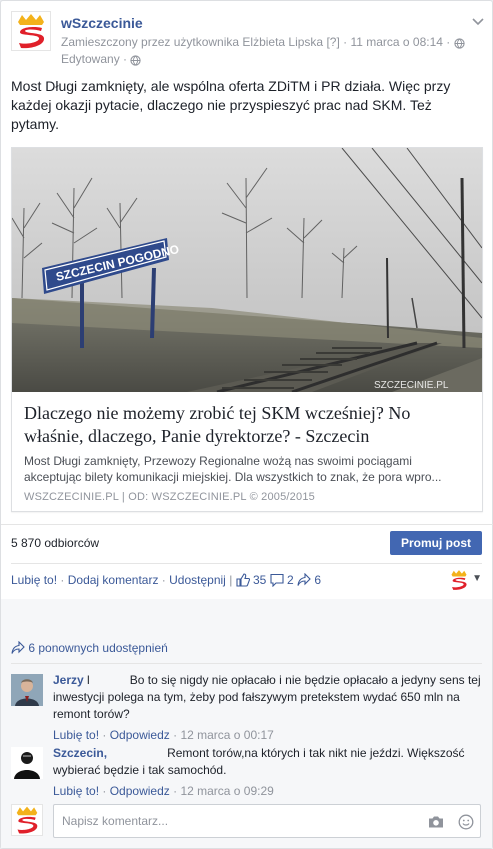 The height and width of the screenshot is (849, 493). Describe the element at coordinates (80, 753) in the screenshot. I see `comment-author: Szczecin,` at that location.